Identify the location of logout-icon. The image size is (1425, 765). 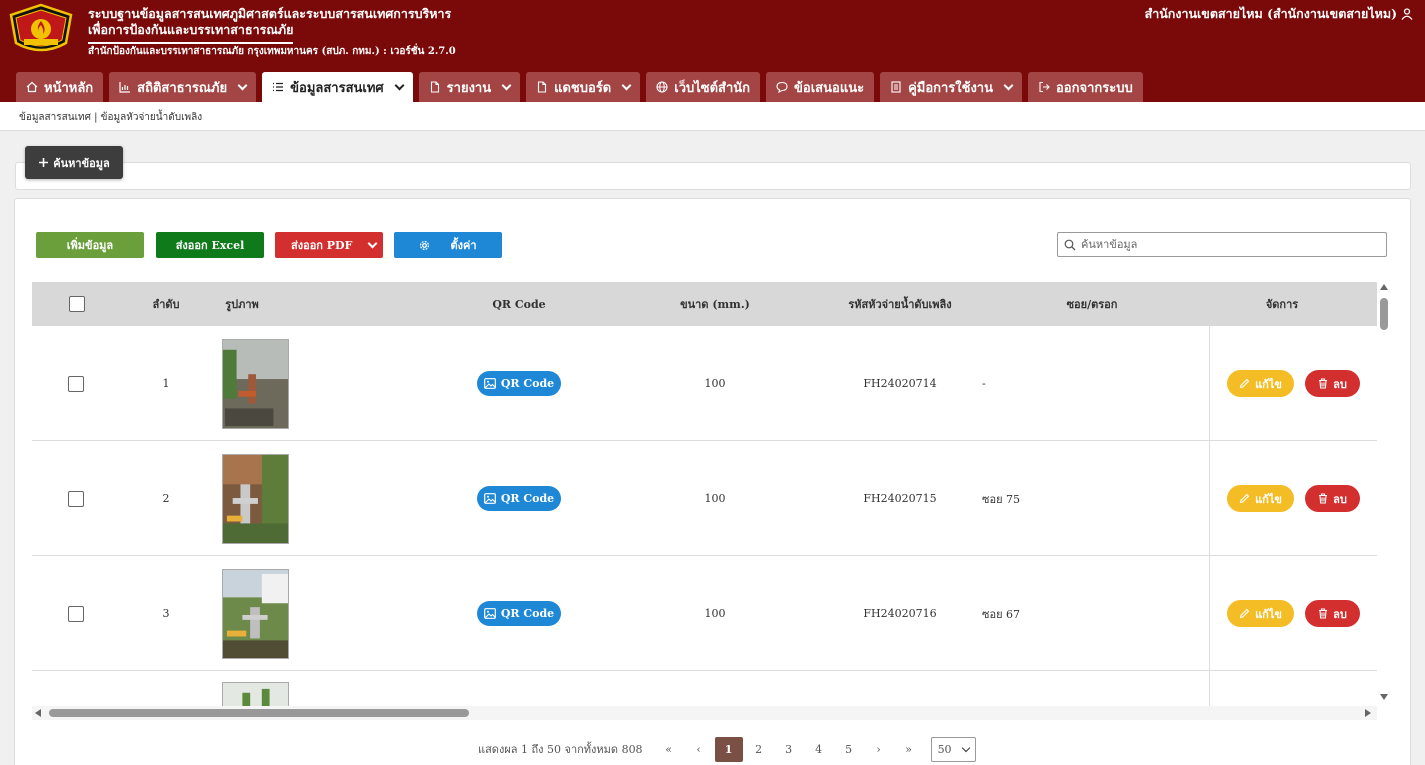
(1044, 87).